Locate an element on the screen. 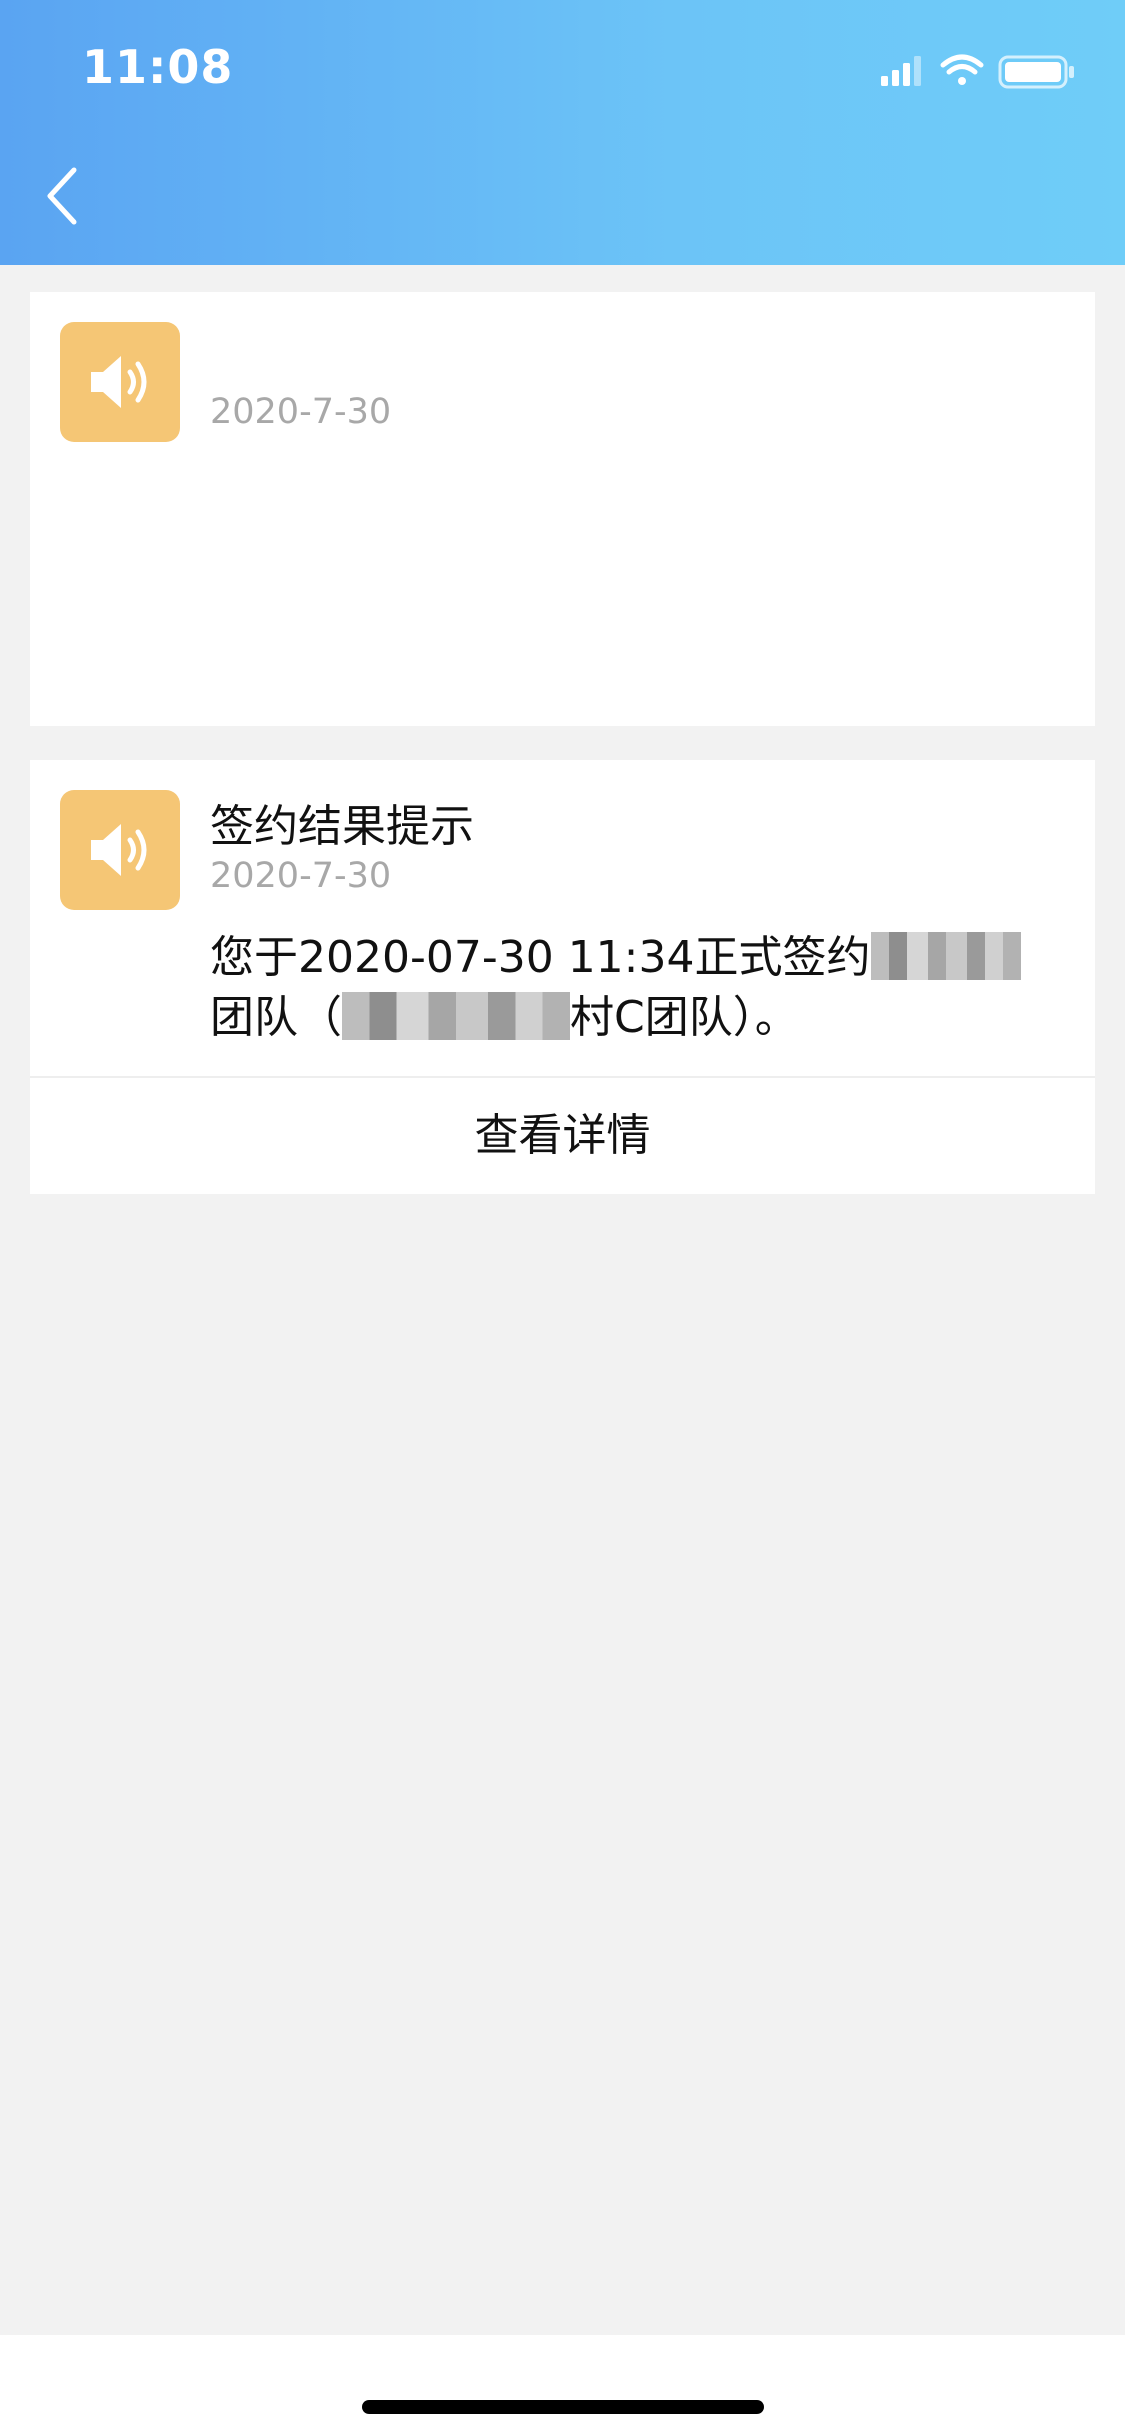  battery-icon is located at coordinates (1036, 72).